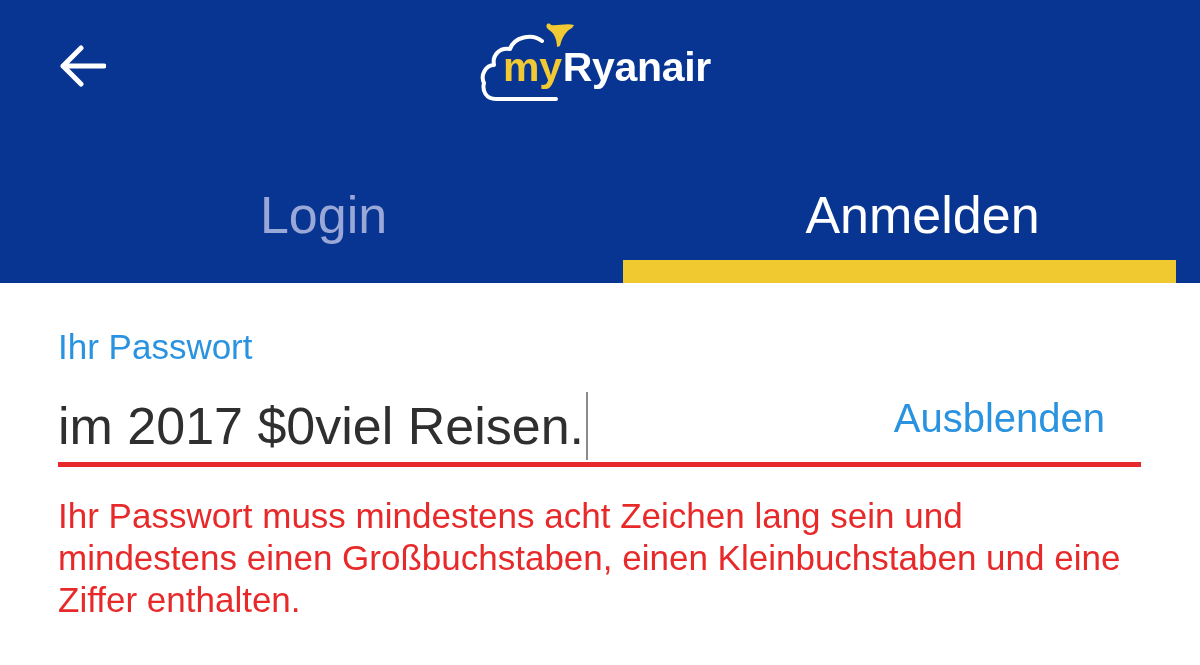 This screenshot has width=1200, height=665. What do you see at coordinates (156, 347) in the screenshot?
I see `field-label: Ihr Passwort` at bounding box center [156, 347].